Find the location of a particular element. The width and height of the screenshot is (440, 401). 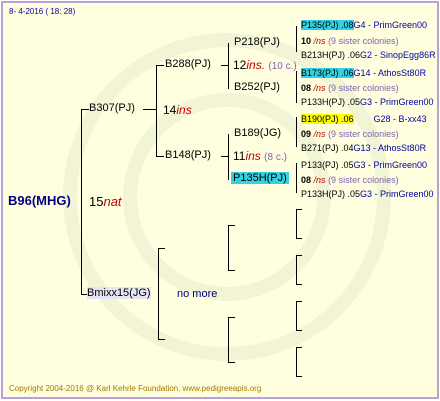

gen4-c1: B190(PJ) .06 G28 - B-xx43 is located at coordinates (364, 119).